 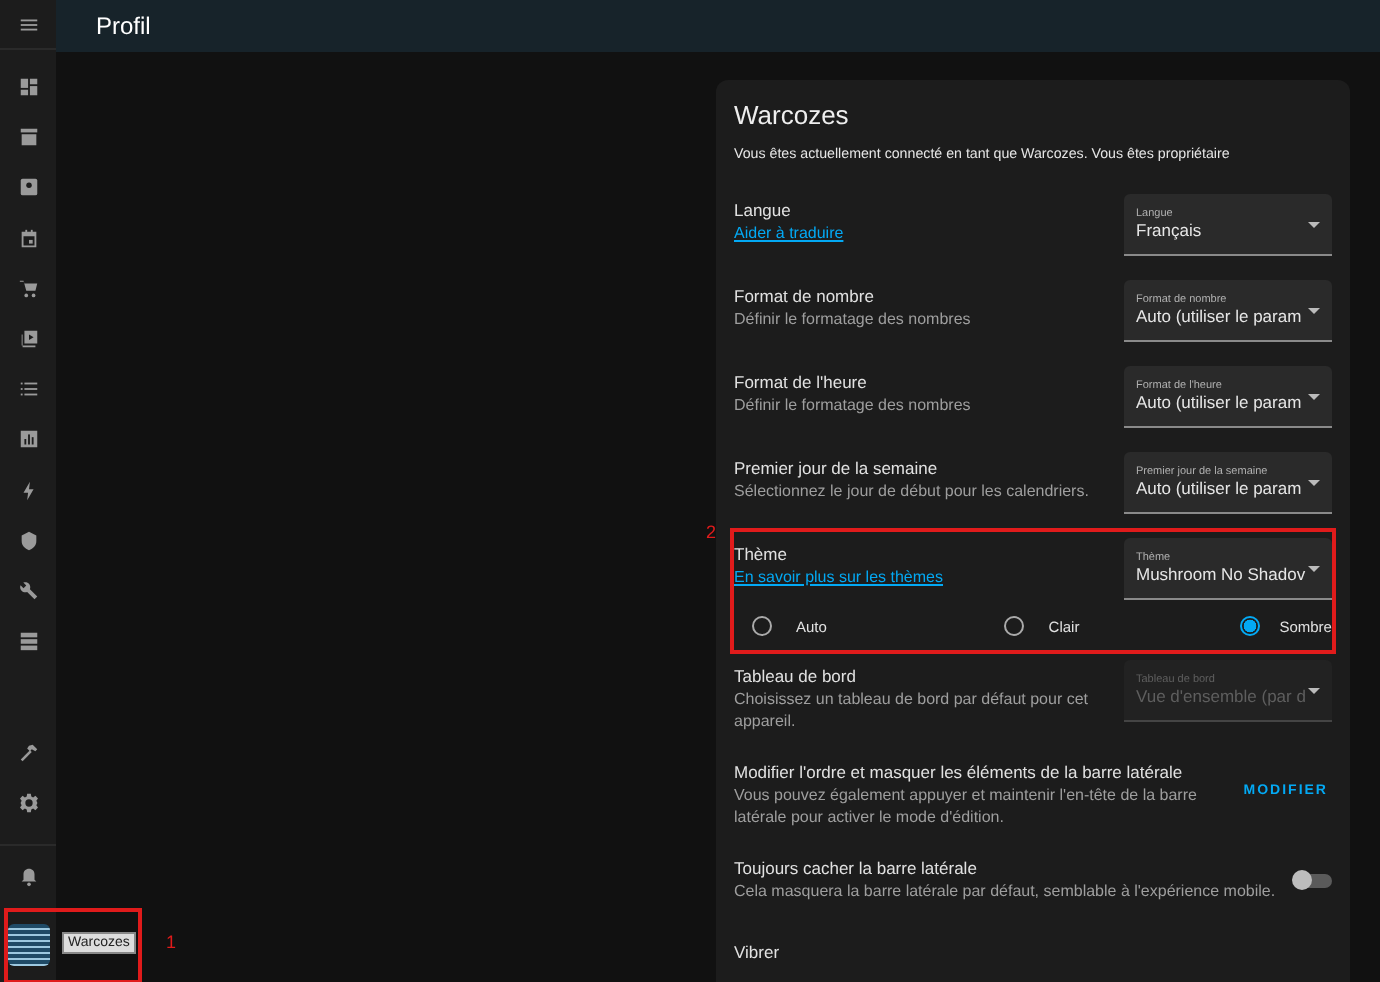 I want to click on calendar-icon, so click(x=28, y=238).